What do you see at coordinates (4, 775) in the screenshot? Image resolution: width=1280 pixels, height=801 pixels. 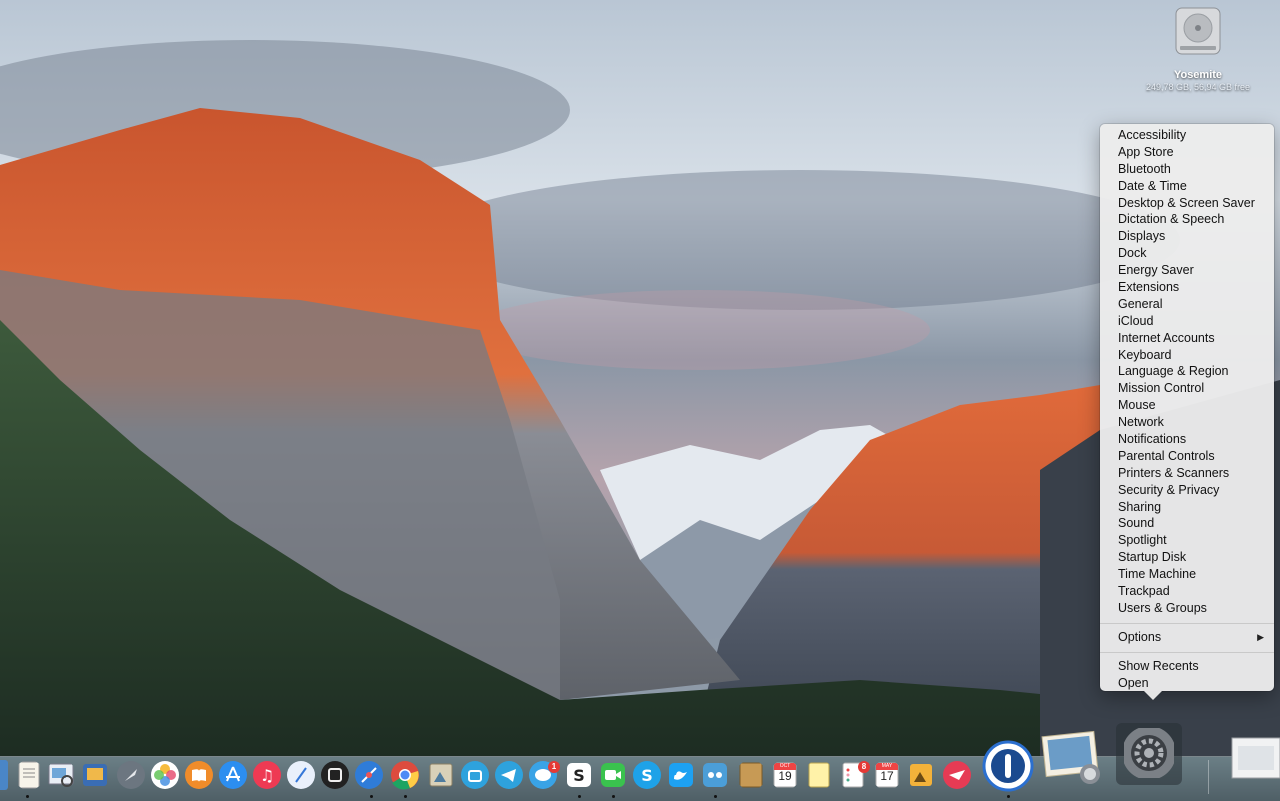 I see `finder-icon` at bounding box center [4, 775].